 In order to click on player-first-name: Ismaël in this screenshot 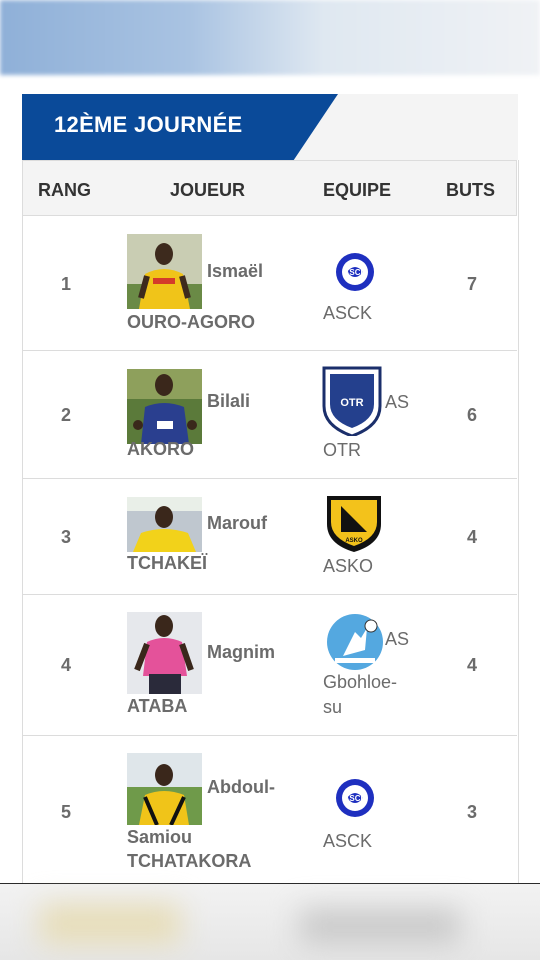, I will do `click(235, 271)`.